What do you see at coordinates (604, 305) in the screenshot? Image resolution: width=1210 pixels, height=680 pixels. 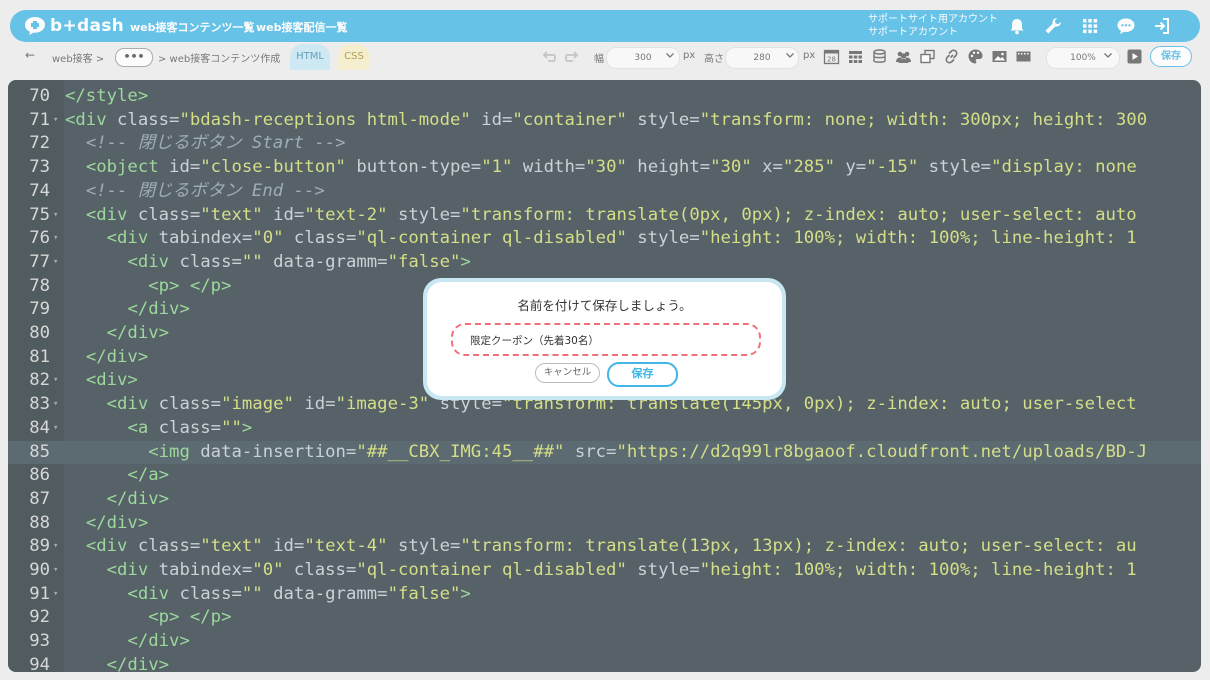 I see `dialog-title: 名前を付けて保存しましょう。` at bounding box center [604, 305].